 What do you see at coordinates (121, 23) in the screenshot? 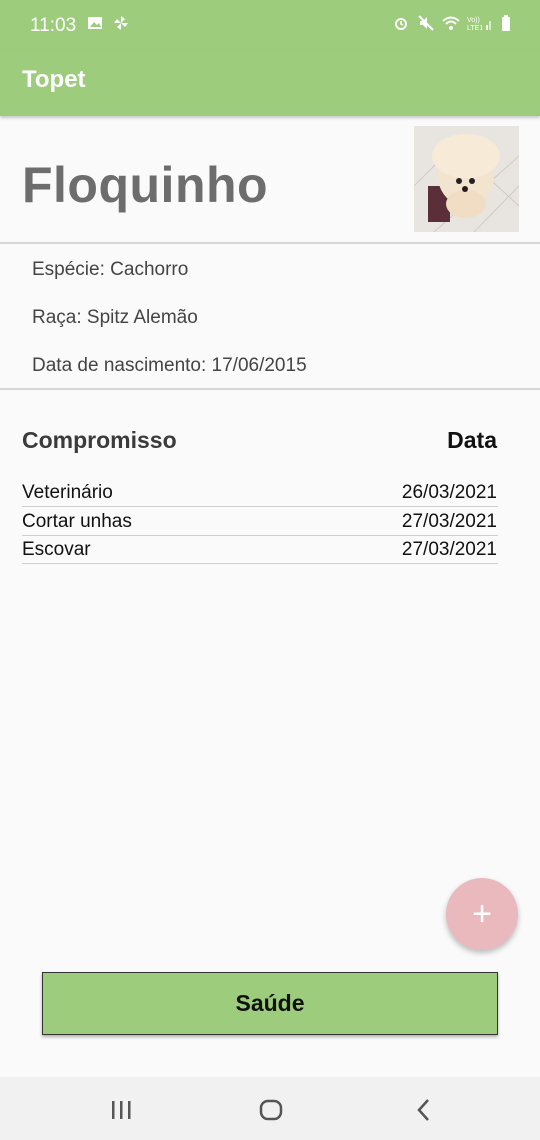
I see `pinwheel-icon` at bounding box center [121, 23].